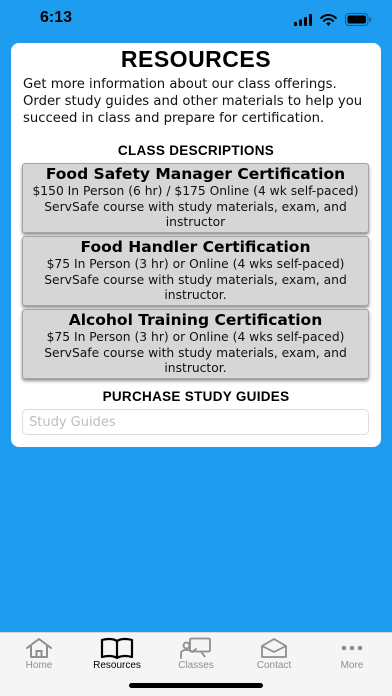  What do you see at coordinates (117, 648) in the screenshot?
I see `book-icon` at bounding box center [117, 648].